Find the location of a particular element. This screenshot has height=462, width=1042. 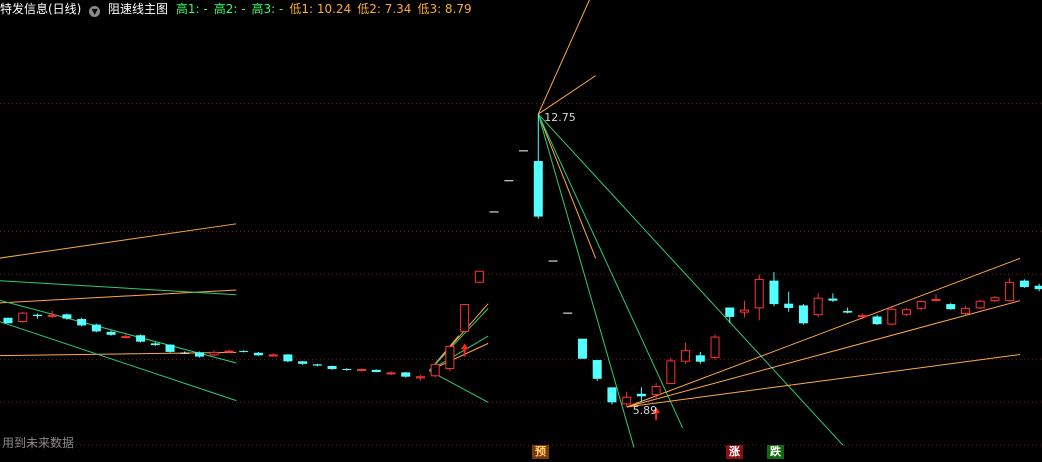

future-data-note: 用到未来数据 is located at coordinates (38, 443).